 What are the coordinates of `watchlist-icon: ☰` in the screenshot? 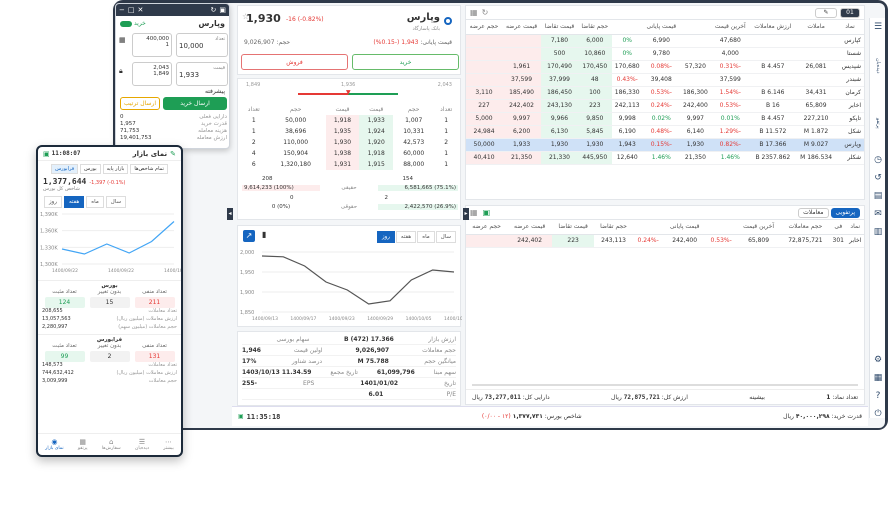 It's located at (878, 27).